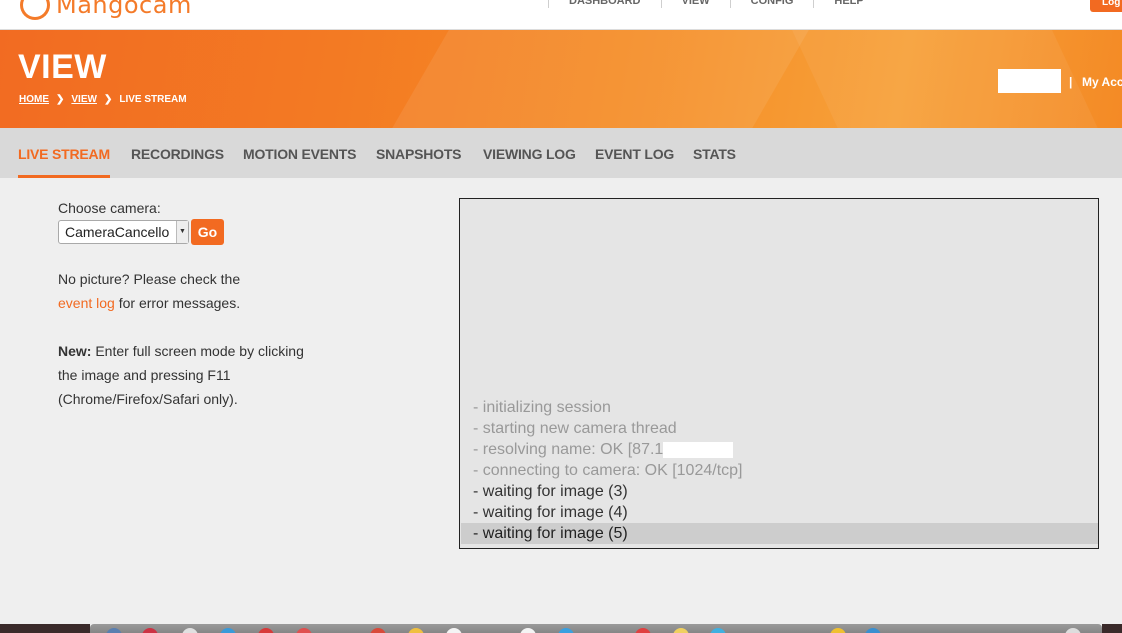 This screenshot has width=1122, height=633. I want to click on help-text: No picture? Please check the, so click(149, 279).